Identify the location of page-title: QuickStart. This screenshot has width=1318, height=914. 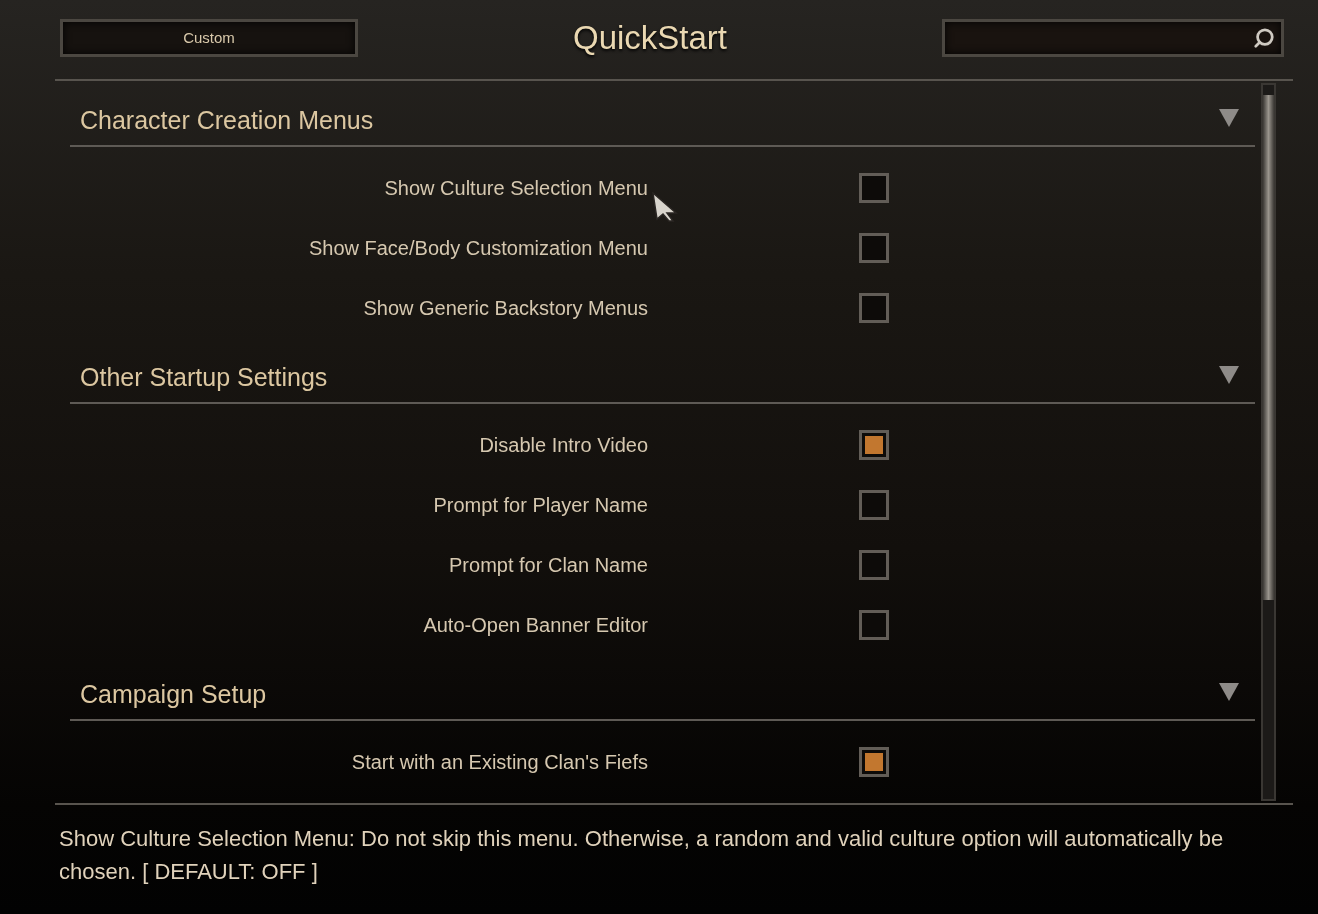
(649, 38).